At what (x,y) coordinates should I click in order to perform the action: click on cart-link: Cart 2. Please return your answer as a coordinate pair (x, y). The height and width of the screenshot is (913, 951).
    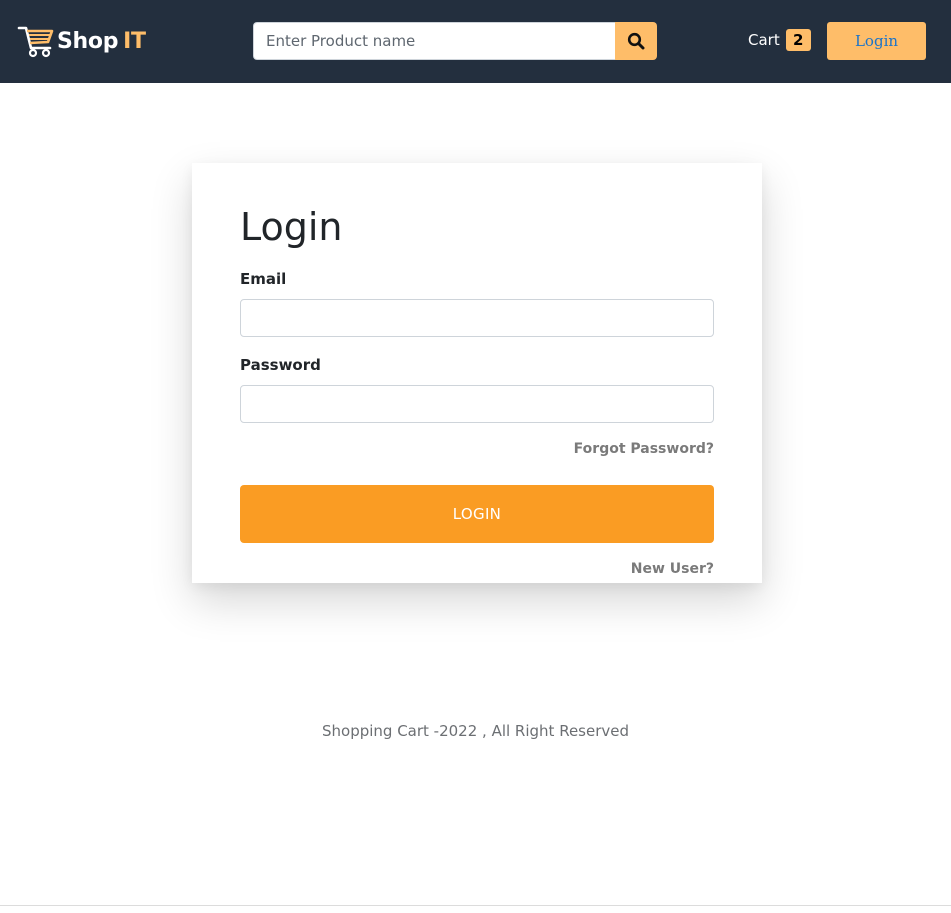
    Looking at the image, I should click on (779, 40).